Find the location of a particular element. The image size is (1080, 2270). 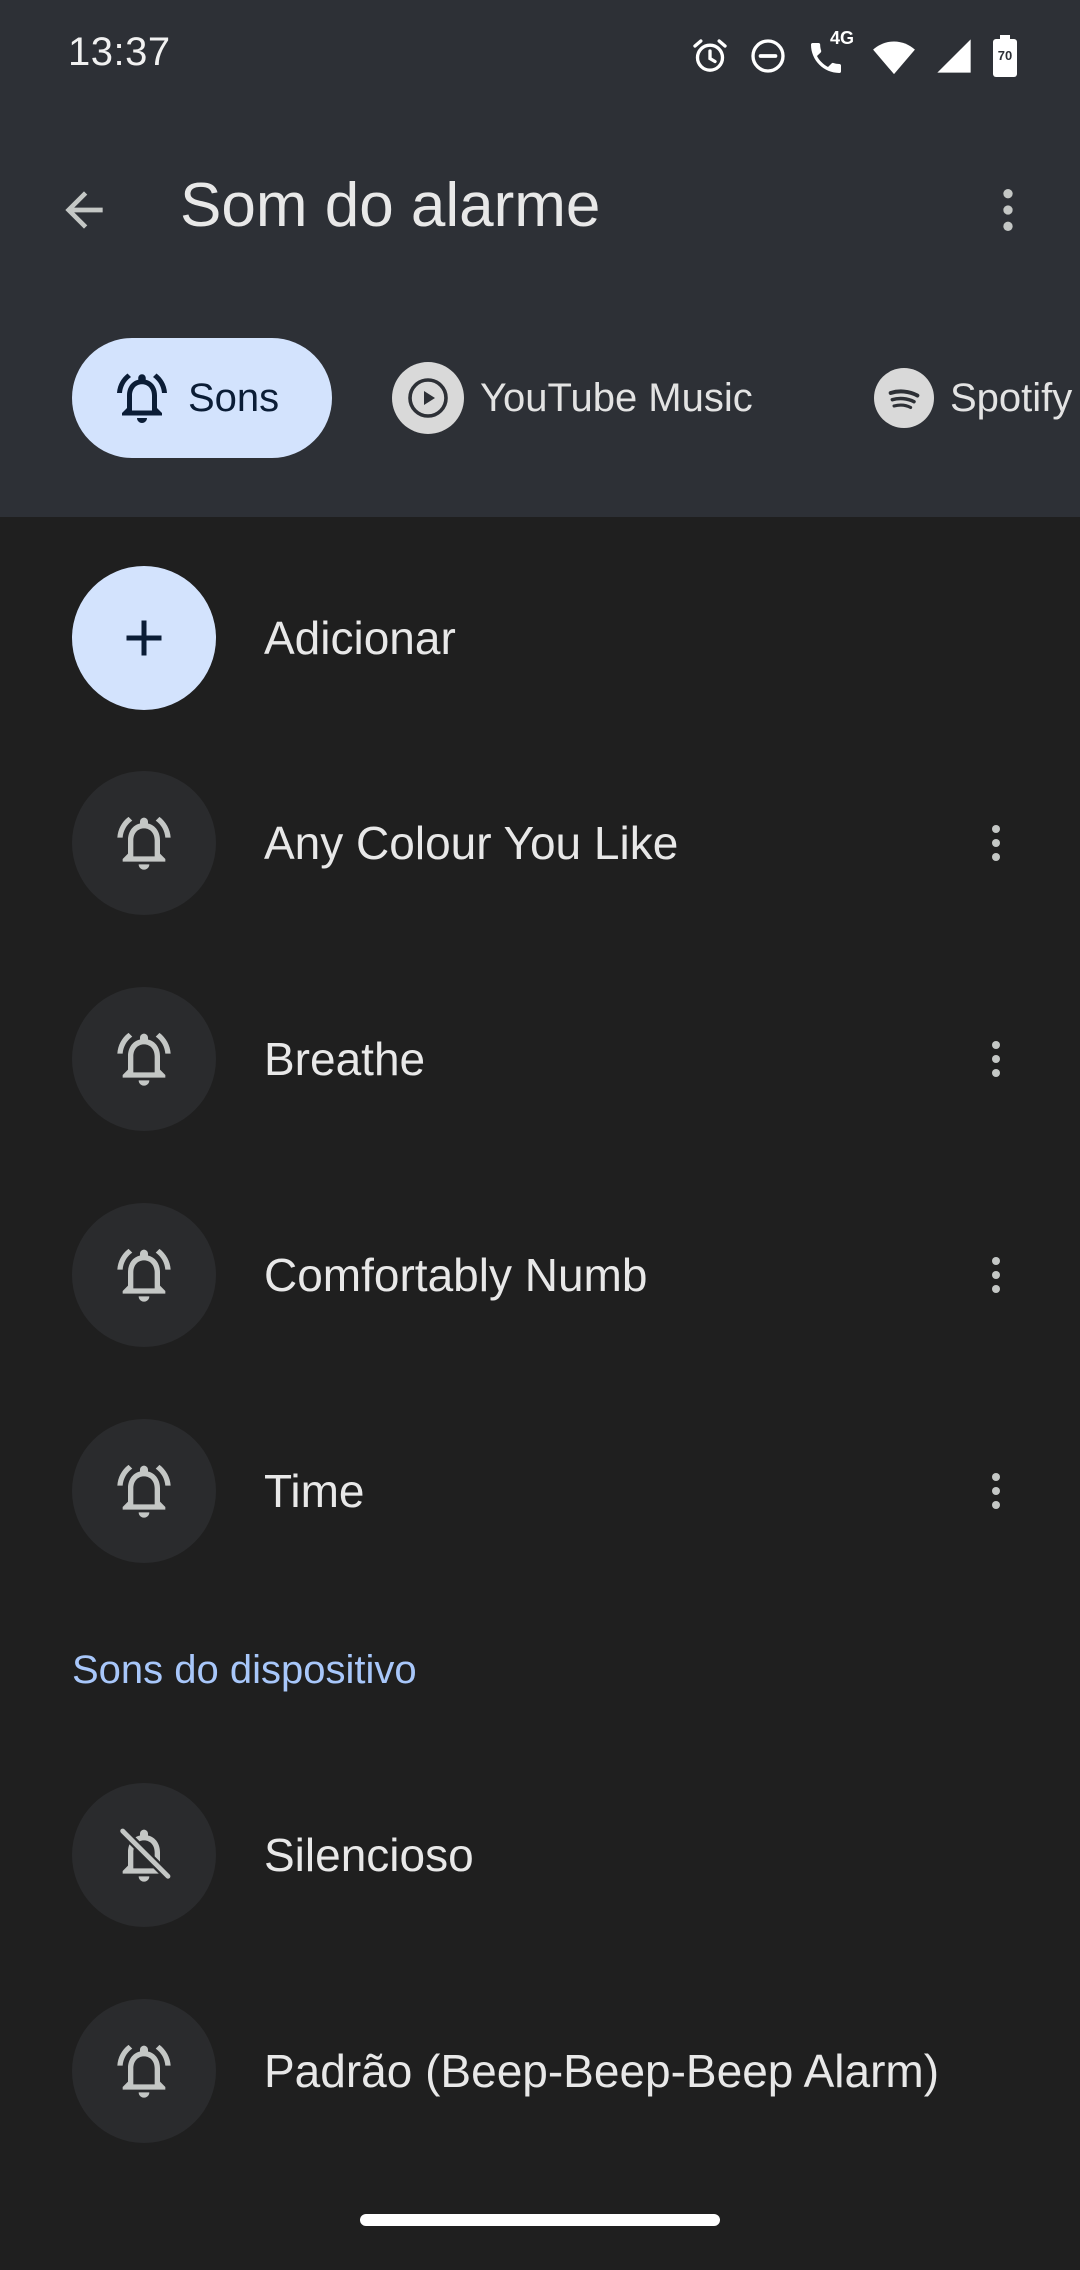

tab-spotify: Spotify is located at coordinates (973, 398).